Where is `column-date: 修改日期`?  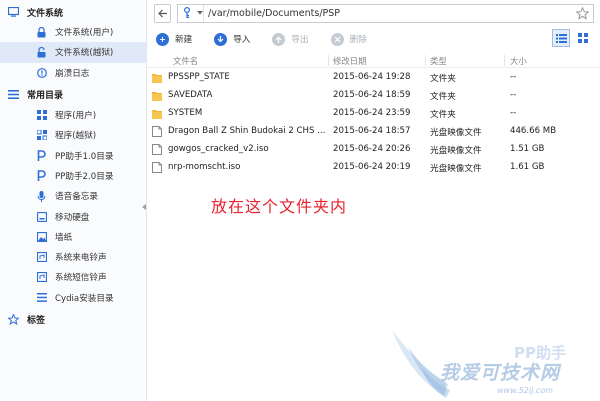 column-date: 修改日期 is located at coordinates (350, 61).